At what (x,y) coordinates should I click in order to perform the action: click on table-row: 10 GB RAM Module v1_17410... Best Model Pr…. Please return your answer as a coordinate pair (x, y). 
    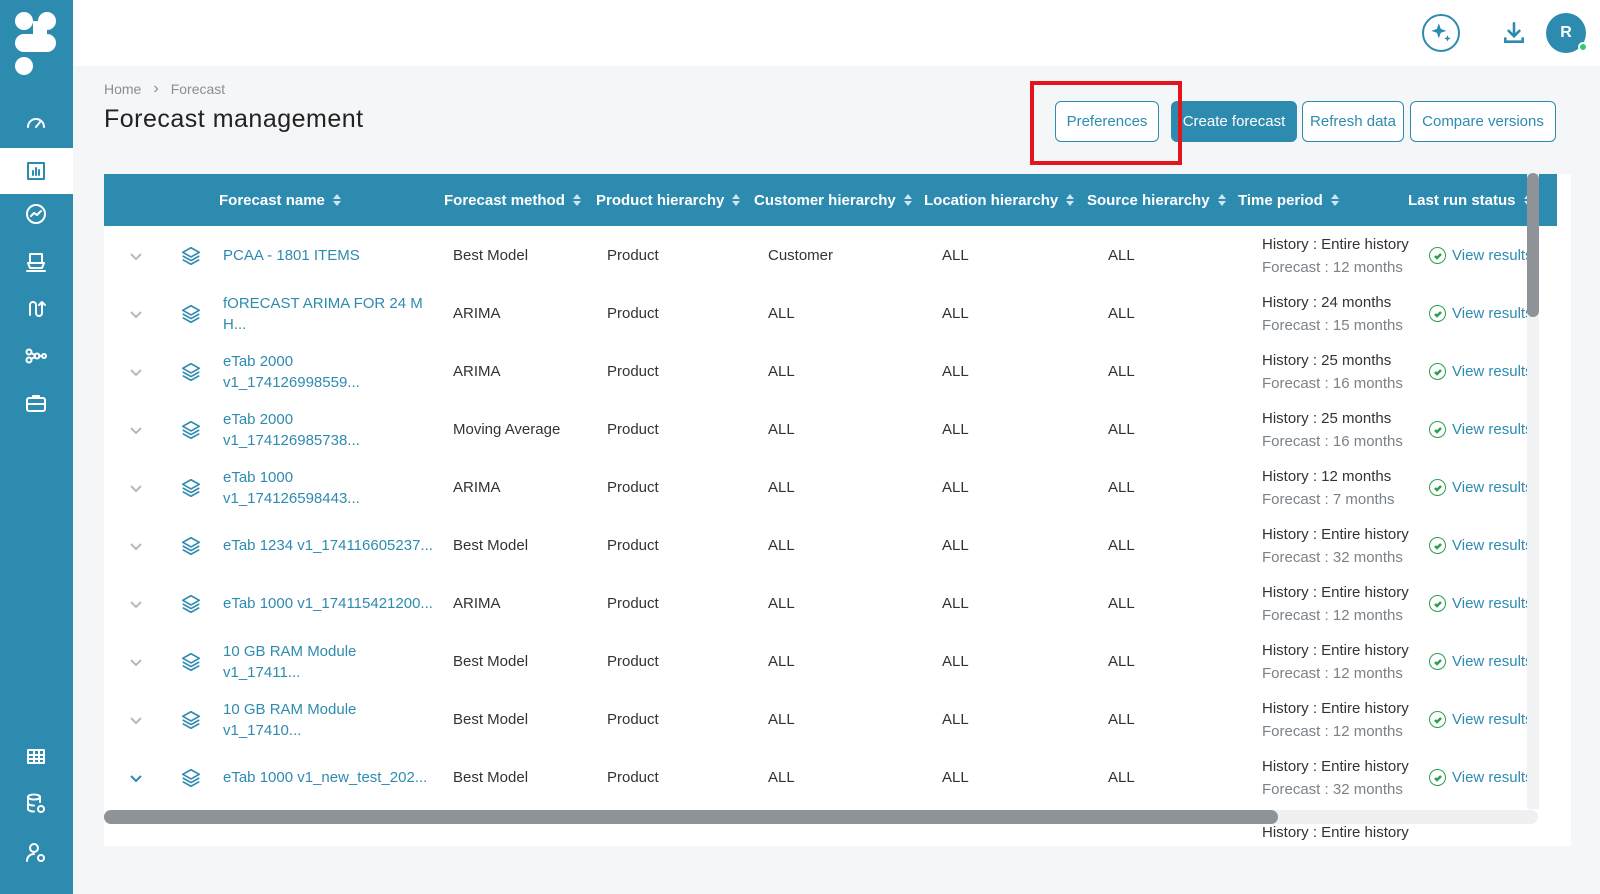
    Looking at the image, I should click on (830, 719).